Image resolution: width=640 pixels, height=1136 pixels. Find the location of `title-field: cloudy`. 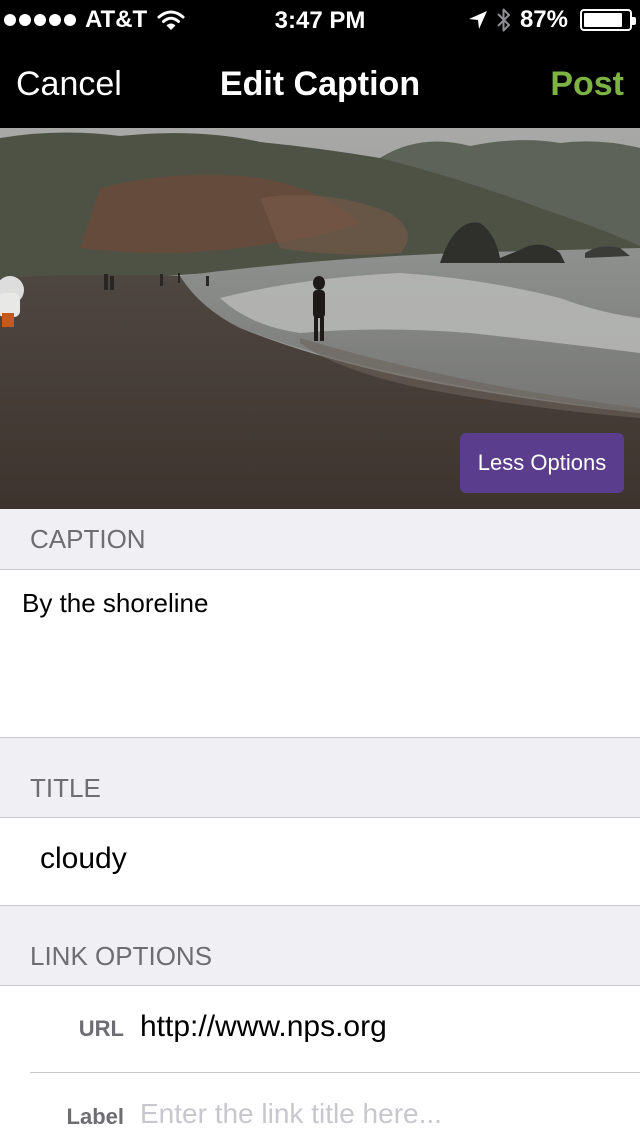

title-field: cloudy is located at coordinates (320, 861).